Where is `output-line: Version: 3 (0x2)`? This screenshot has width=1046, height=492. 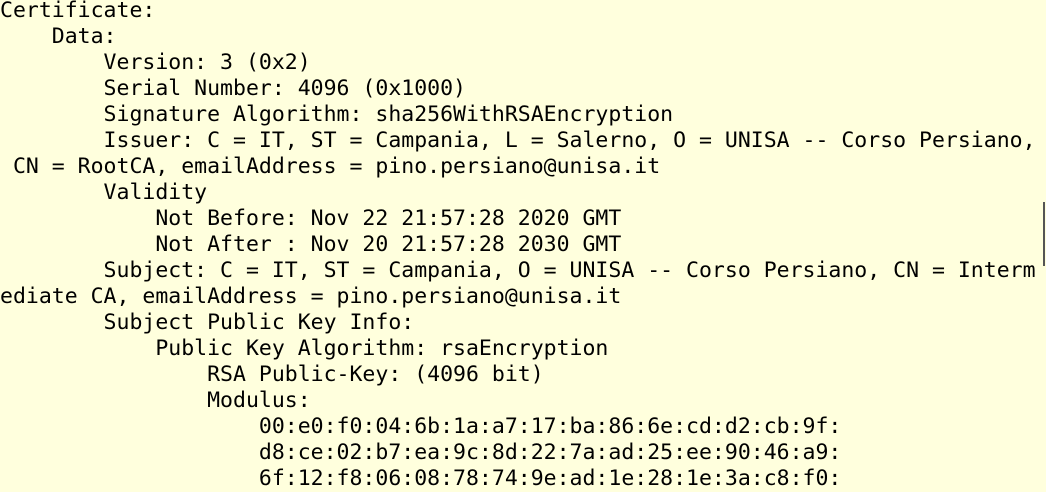
output-line: Version: 3 (0x2) is located at coordinates (155, 62).